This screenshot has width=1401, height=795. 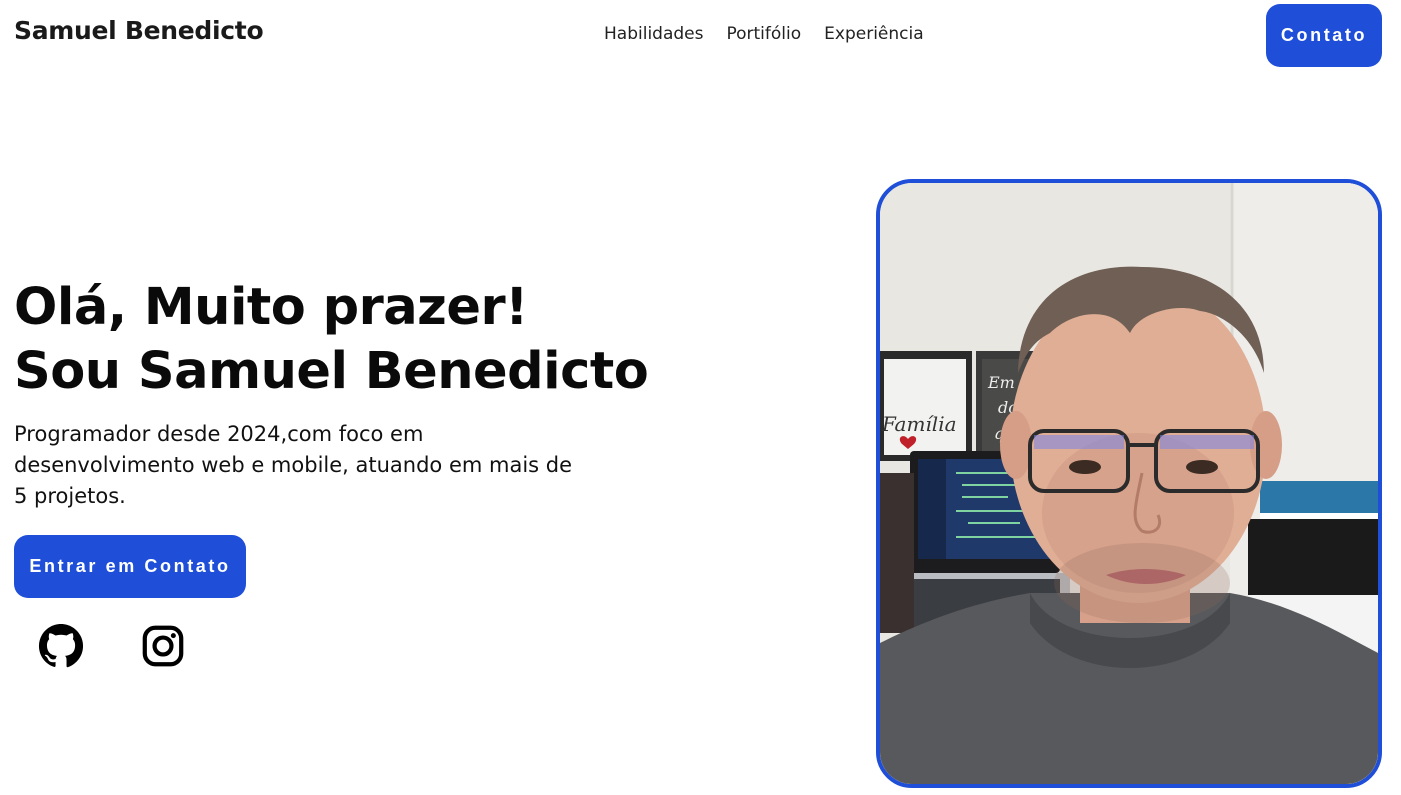 What do you see at coordinates (331, 340) in the screenshot?
I see `hero-title: Olá, Muito prazer! Sou Samuel Benedicto` at bounding box center [331, 340].